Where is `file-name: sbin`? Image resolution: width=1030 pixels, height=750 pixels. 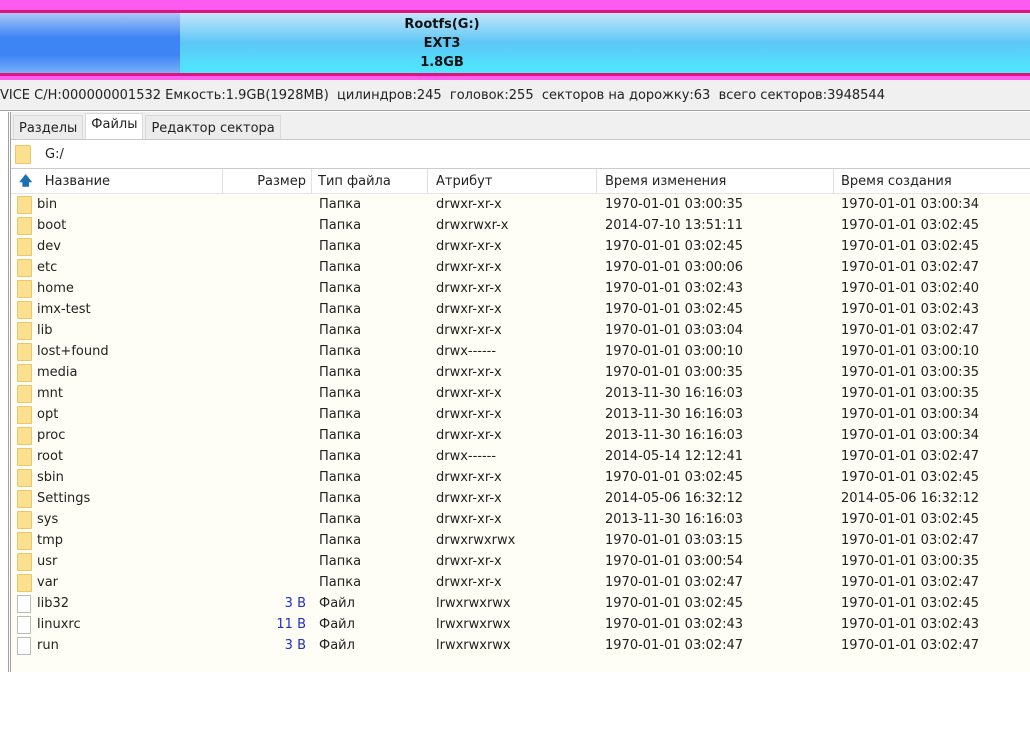 file-name: sbin is located at coordinates (50, 477).